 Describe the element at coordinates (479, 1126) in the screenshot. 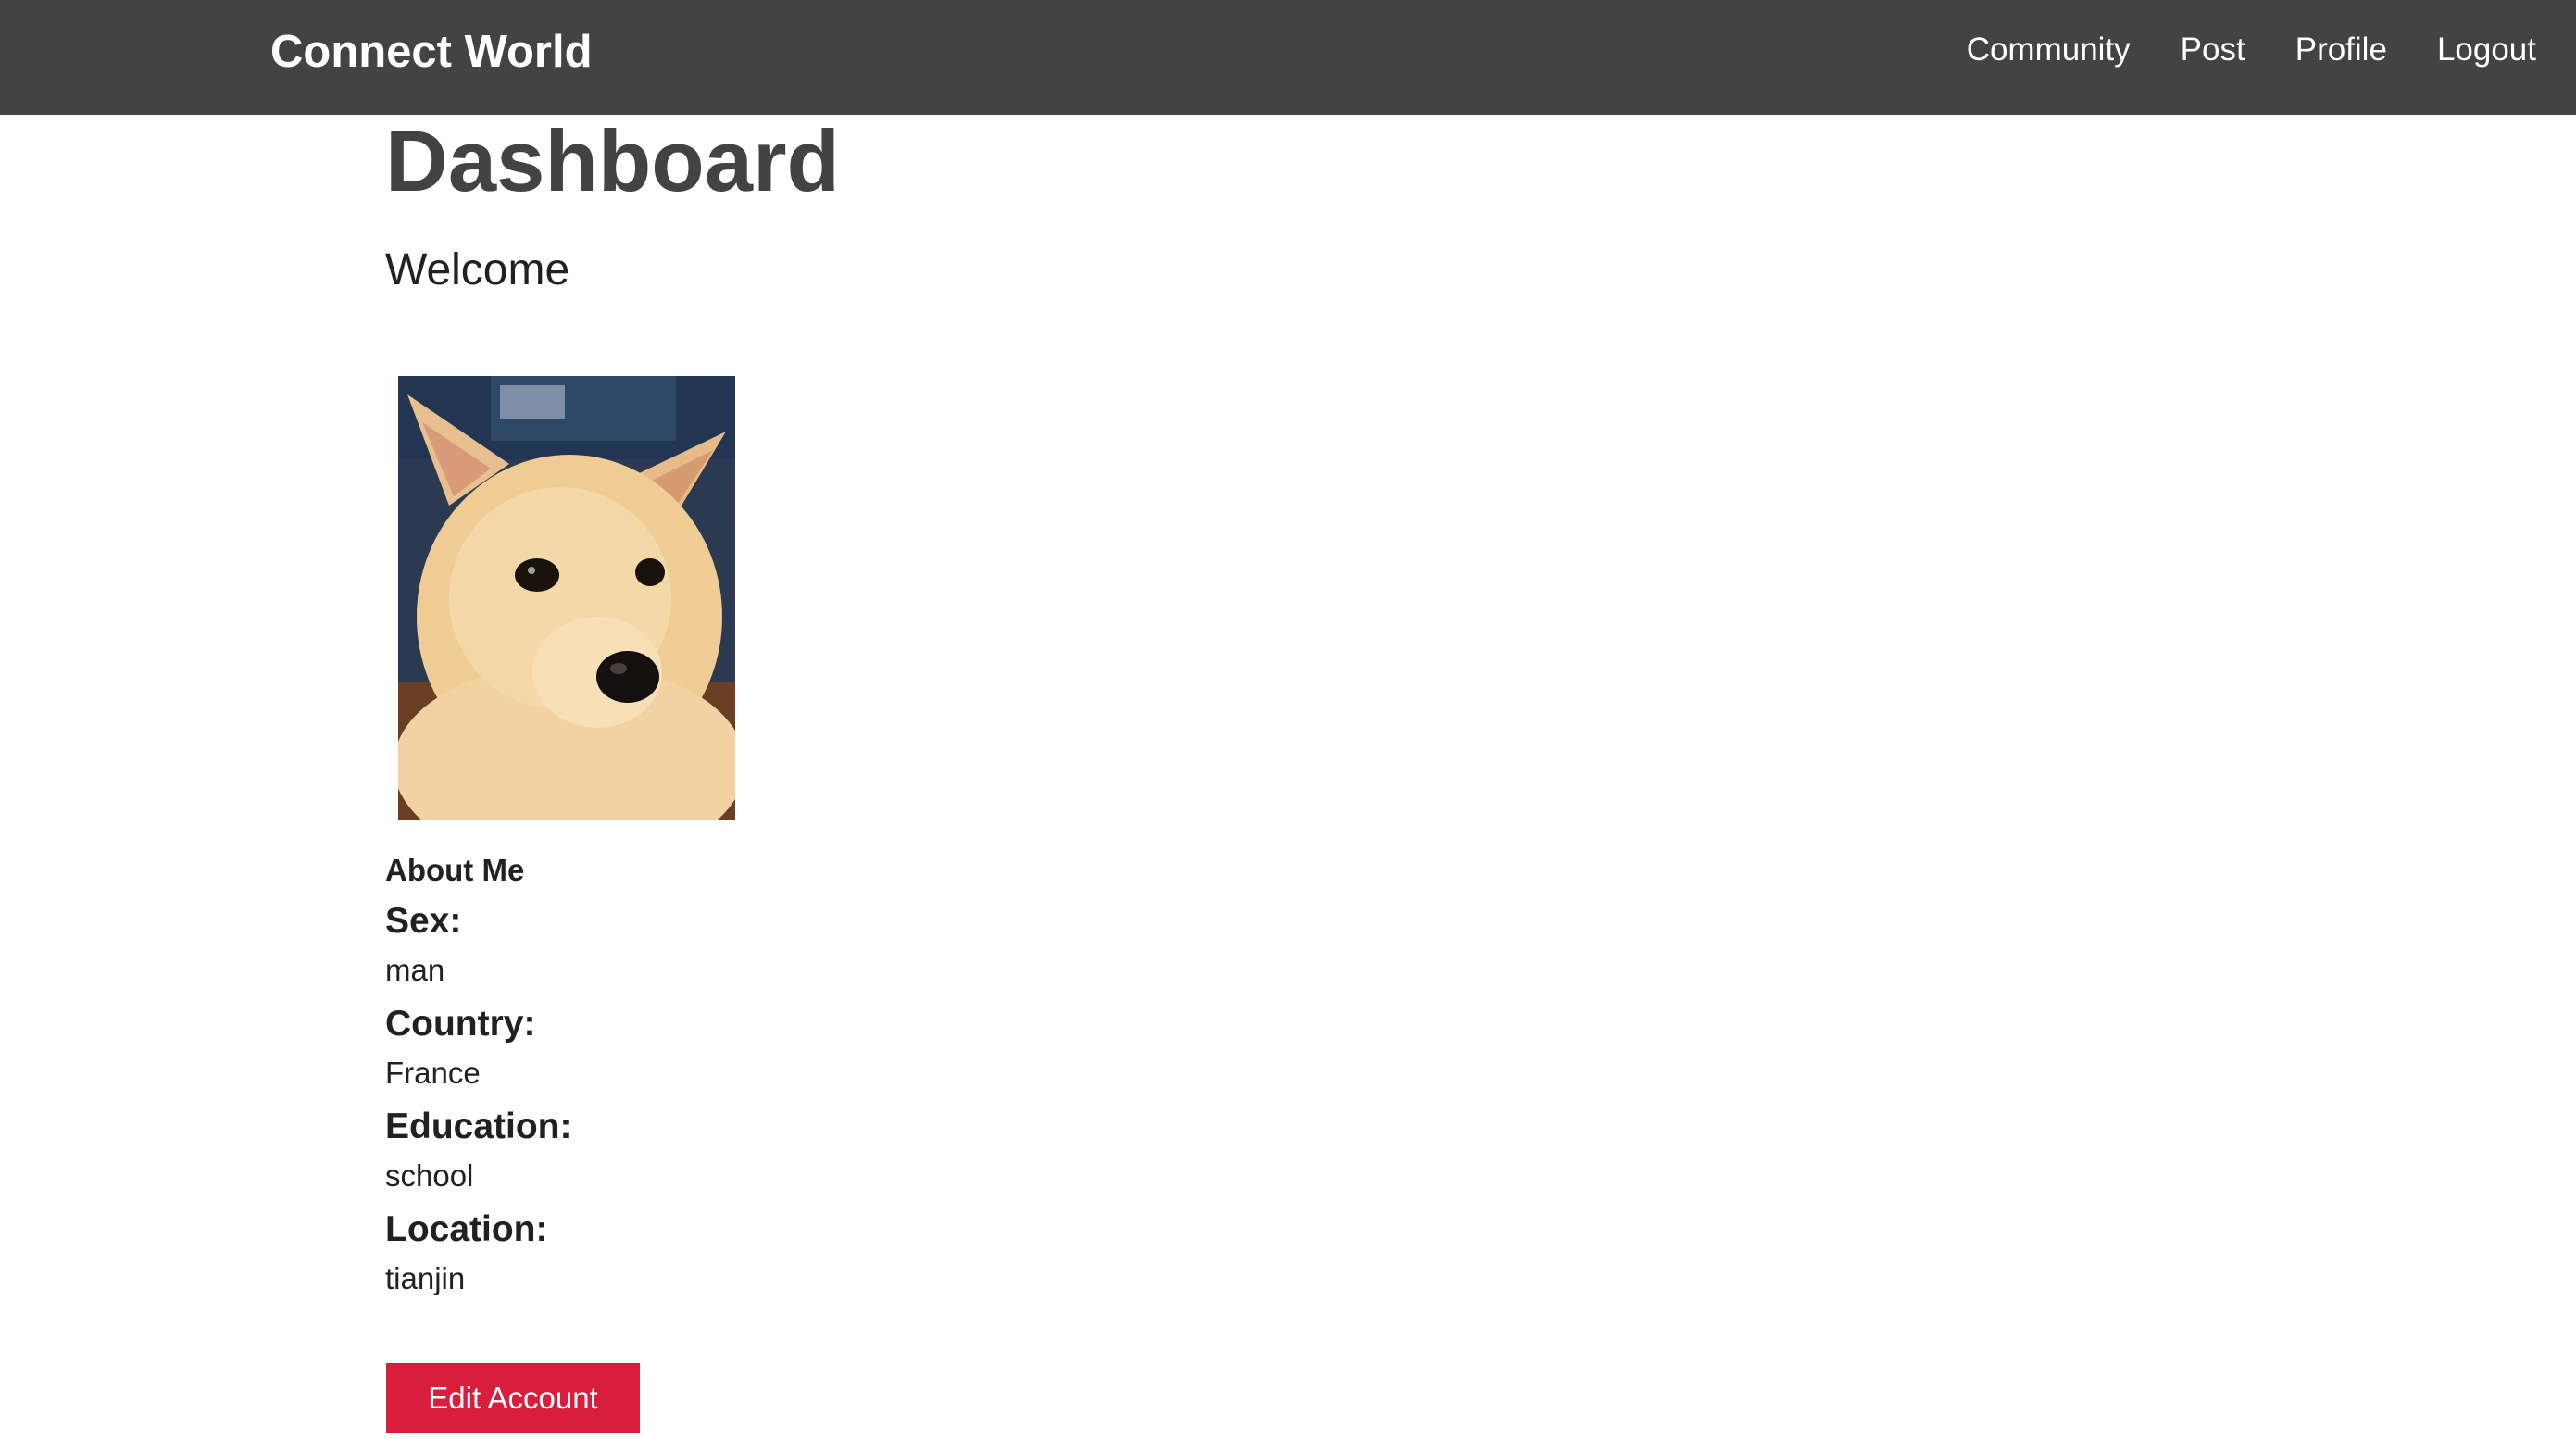

I see `field-label-education: Education:` at that location.